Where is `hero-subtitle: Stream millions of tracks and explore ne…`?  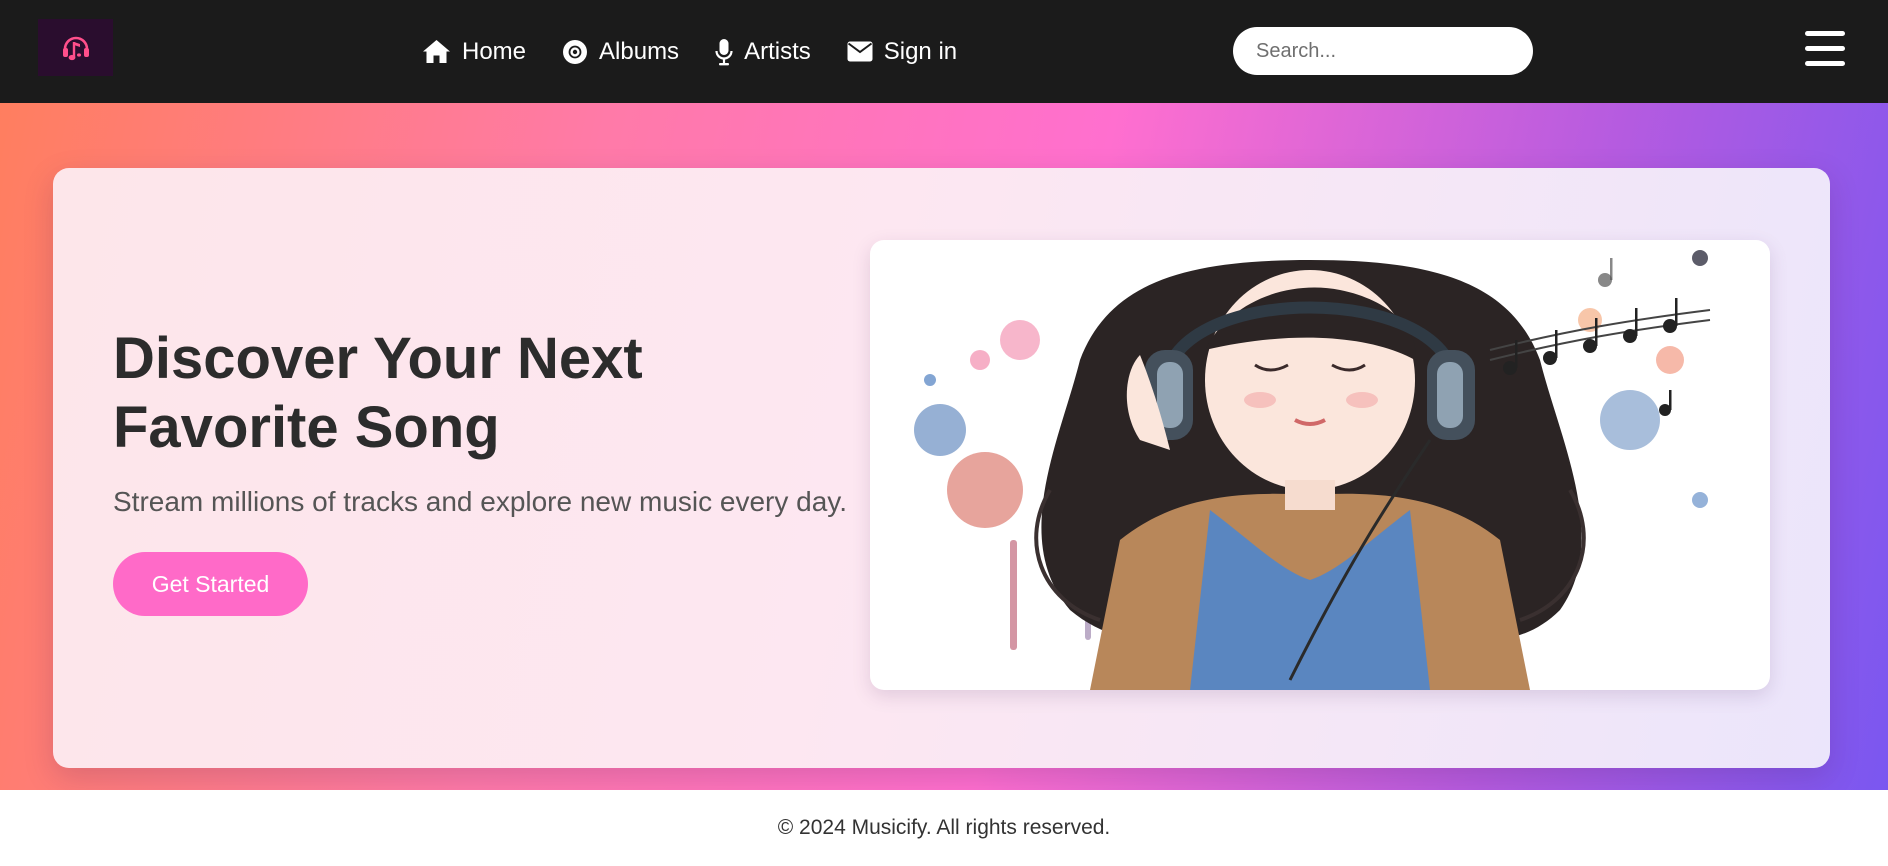 hero-subtitle: Stream millions of tracks and explore ne… is located at coordinates (480, 501).